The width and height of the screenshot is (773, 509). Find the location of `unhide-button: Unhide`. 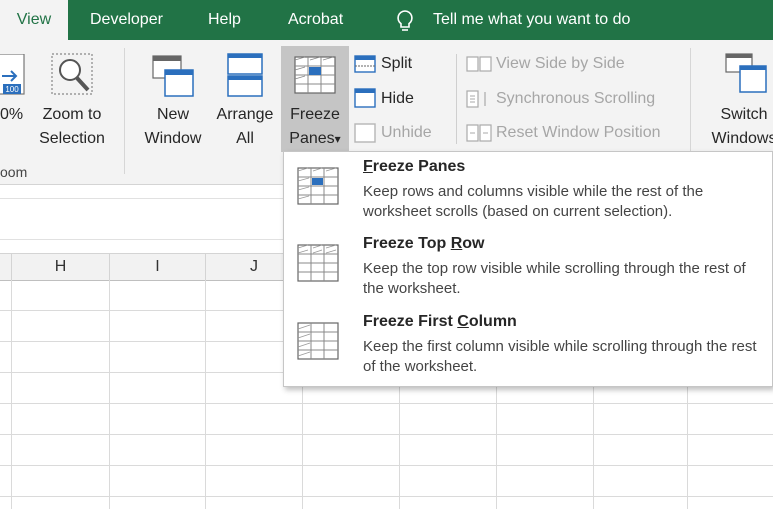

unhide-button: Unhide is located at coordinates (406, 133).